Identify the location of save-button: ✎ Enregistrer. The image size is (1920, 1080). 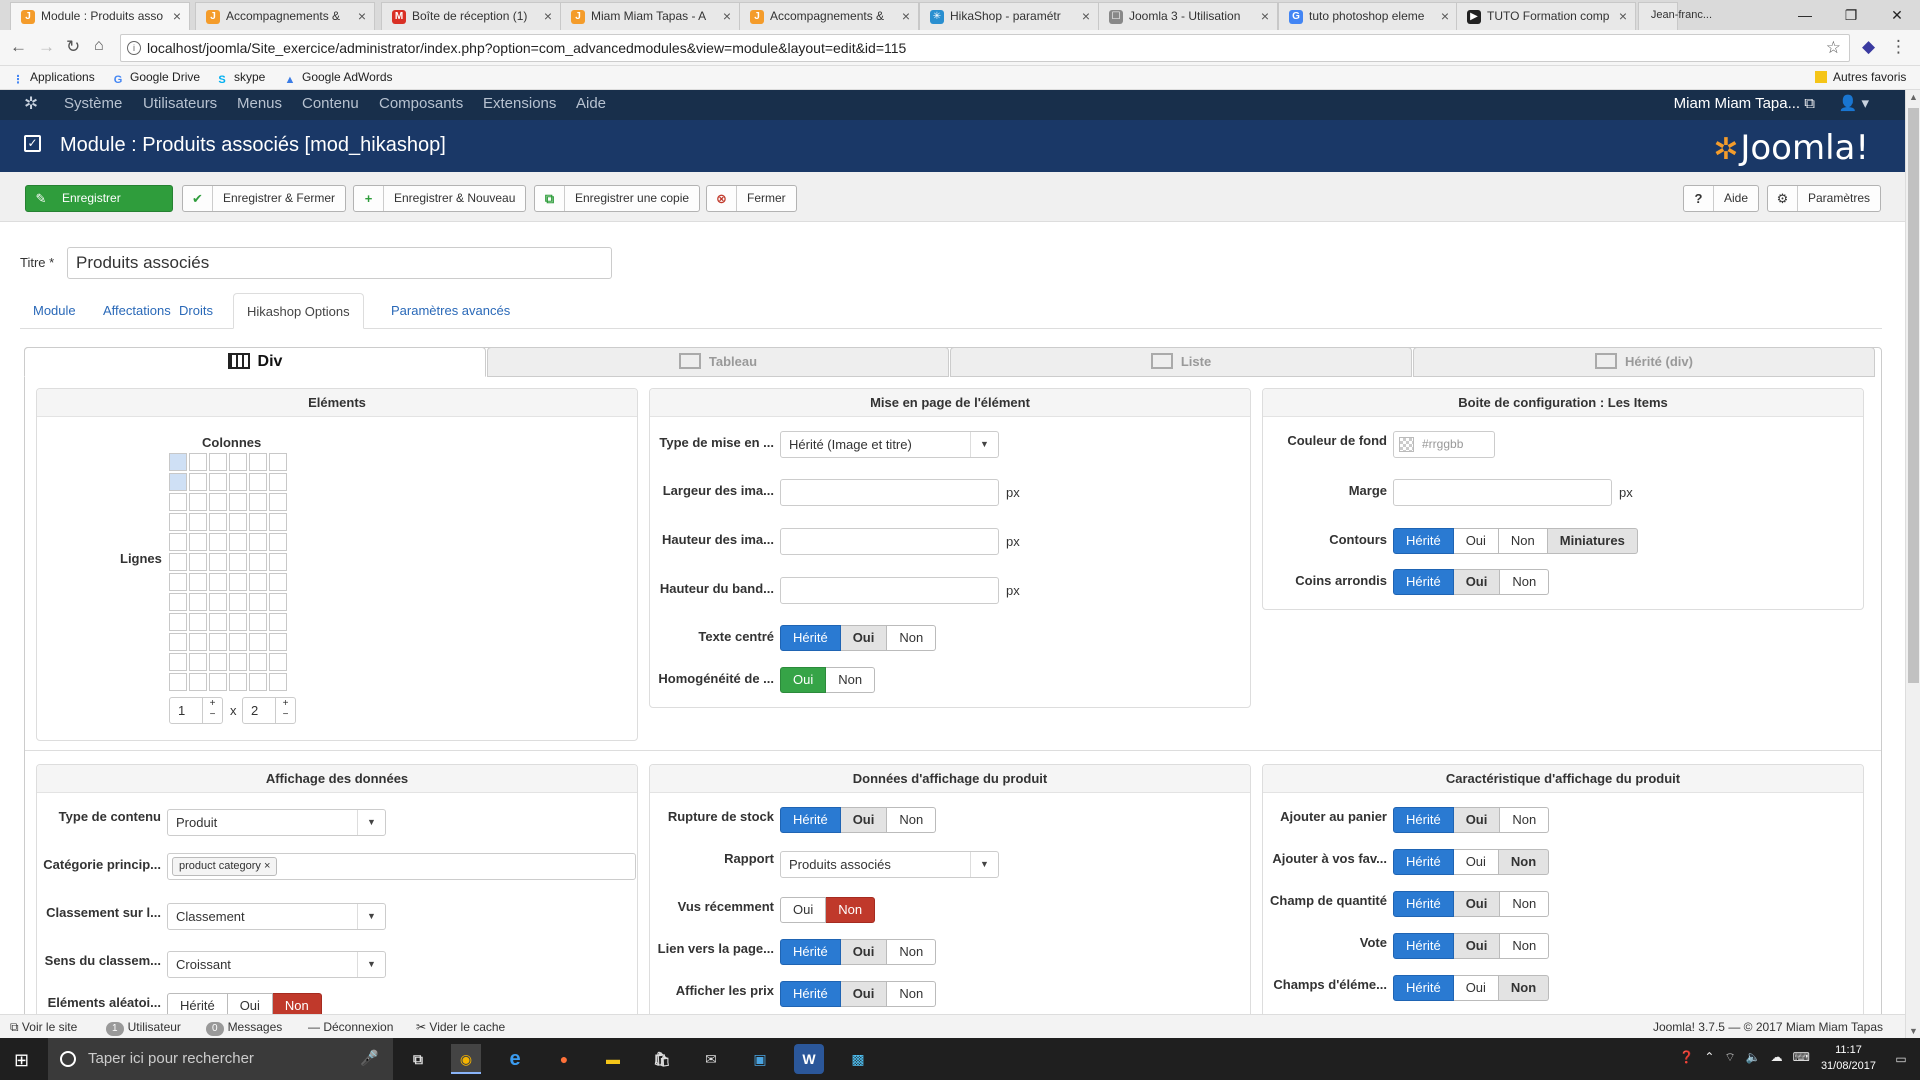
(99, 198).